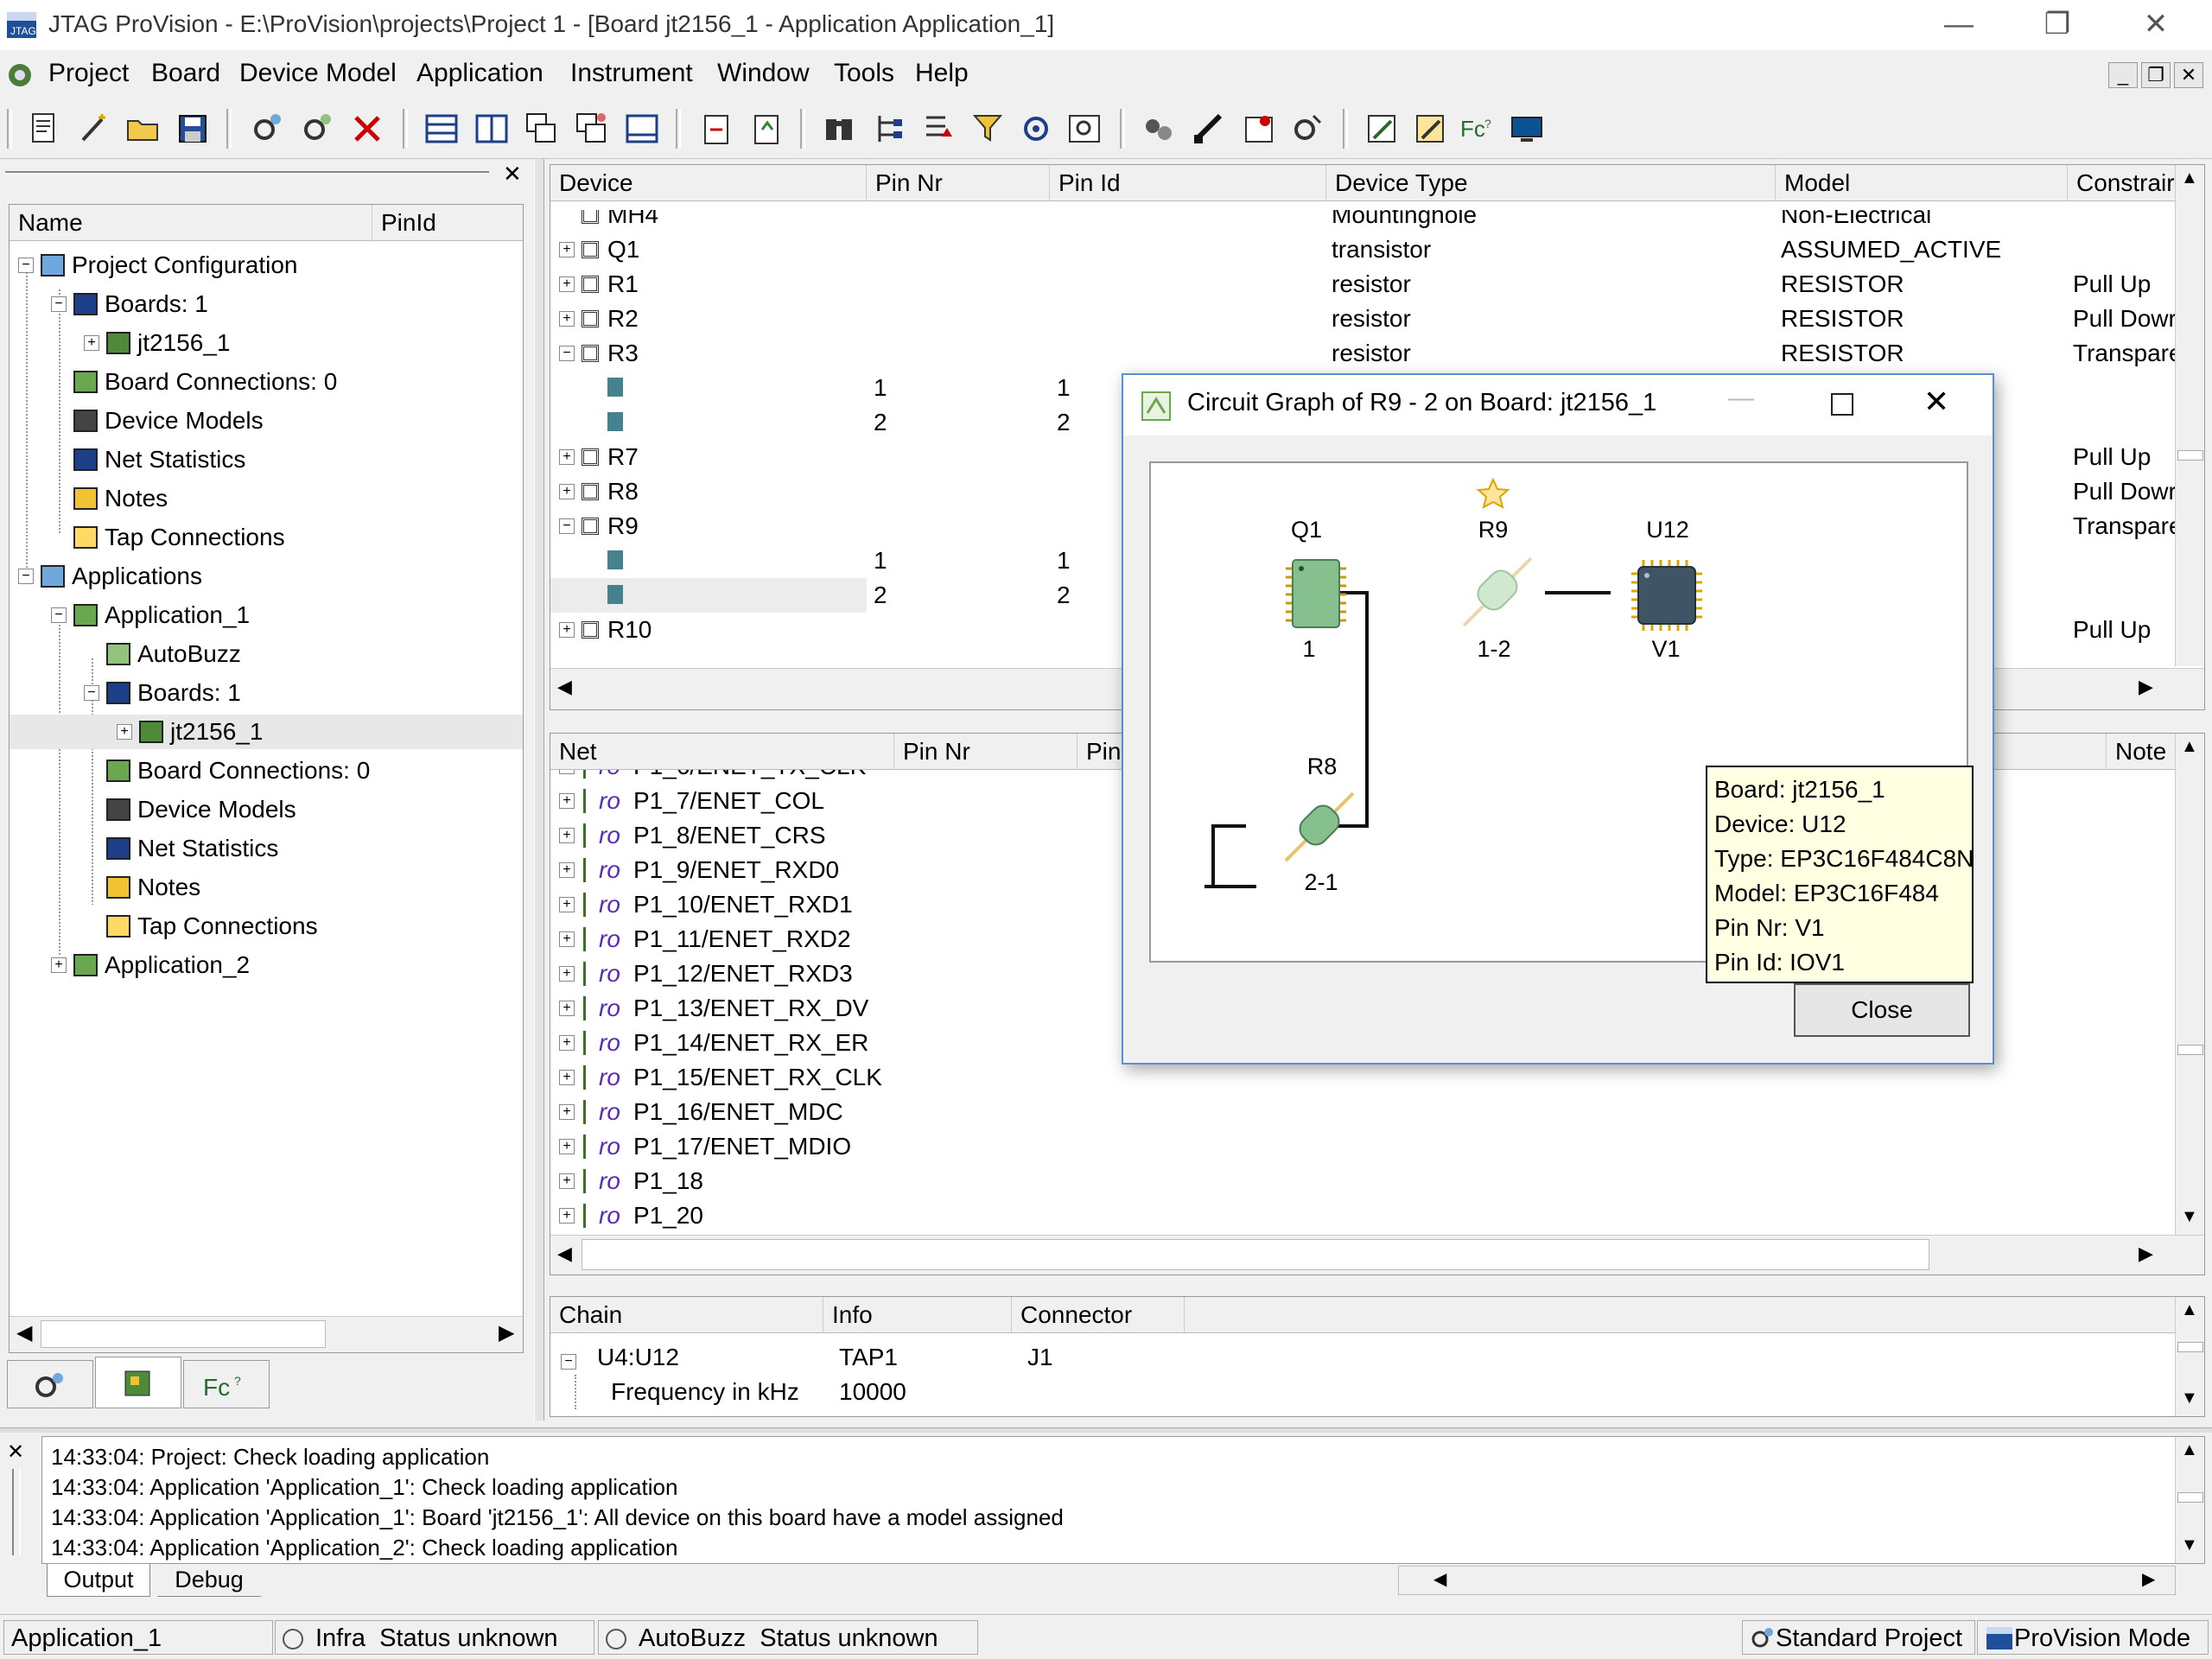  Describe the element at coordinates (959, 183) in the screenshot. I see `column-pin-nr: Pin Nr` at that location.